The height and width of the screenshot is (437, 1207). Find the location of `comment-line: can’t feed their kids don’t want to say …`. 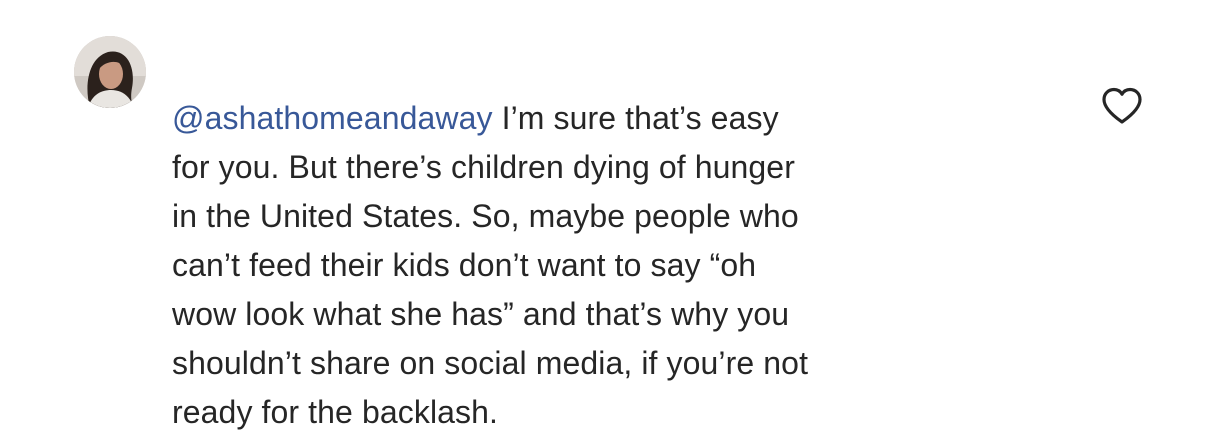

comment-line: can’t feed their kids don’t want to say … is located at coordinates (464, 265).